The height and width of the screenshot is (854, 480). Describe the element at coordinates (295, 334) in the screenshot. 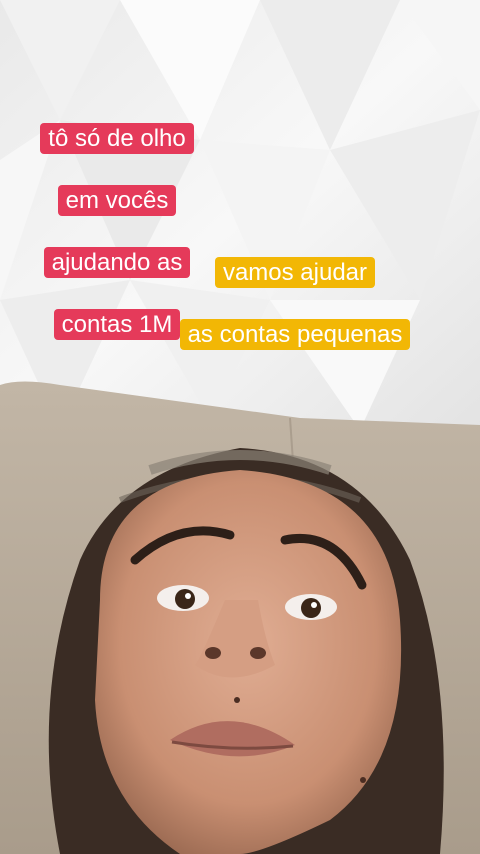

I see `caption-yellow-line-2: as contas pequenas` at that location.